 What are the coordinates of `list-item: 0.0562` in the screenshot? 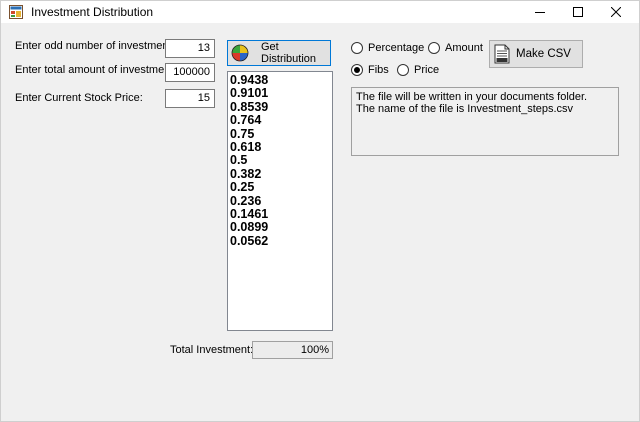 It's located at (281, 241).